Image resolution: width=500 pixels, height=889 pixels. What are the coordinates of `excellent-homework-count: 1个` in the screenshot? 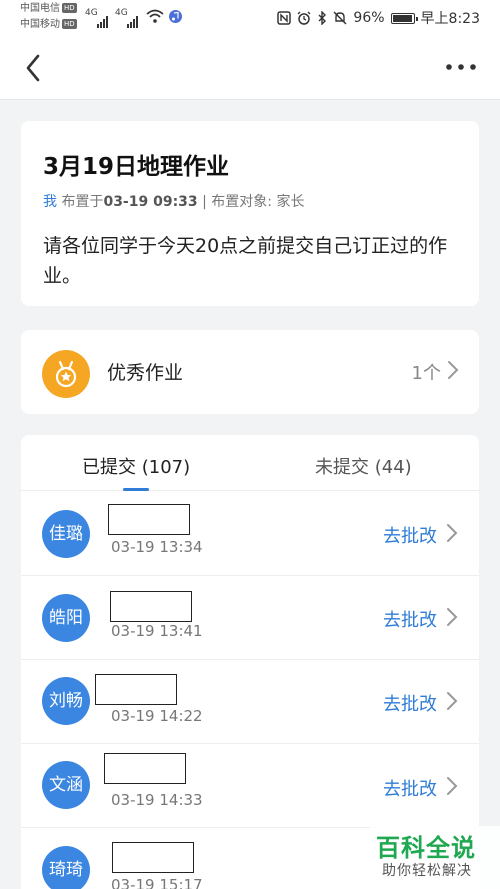 It's located at (426, 373).